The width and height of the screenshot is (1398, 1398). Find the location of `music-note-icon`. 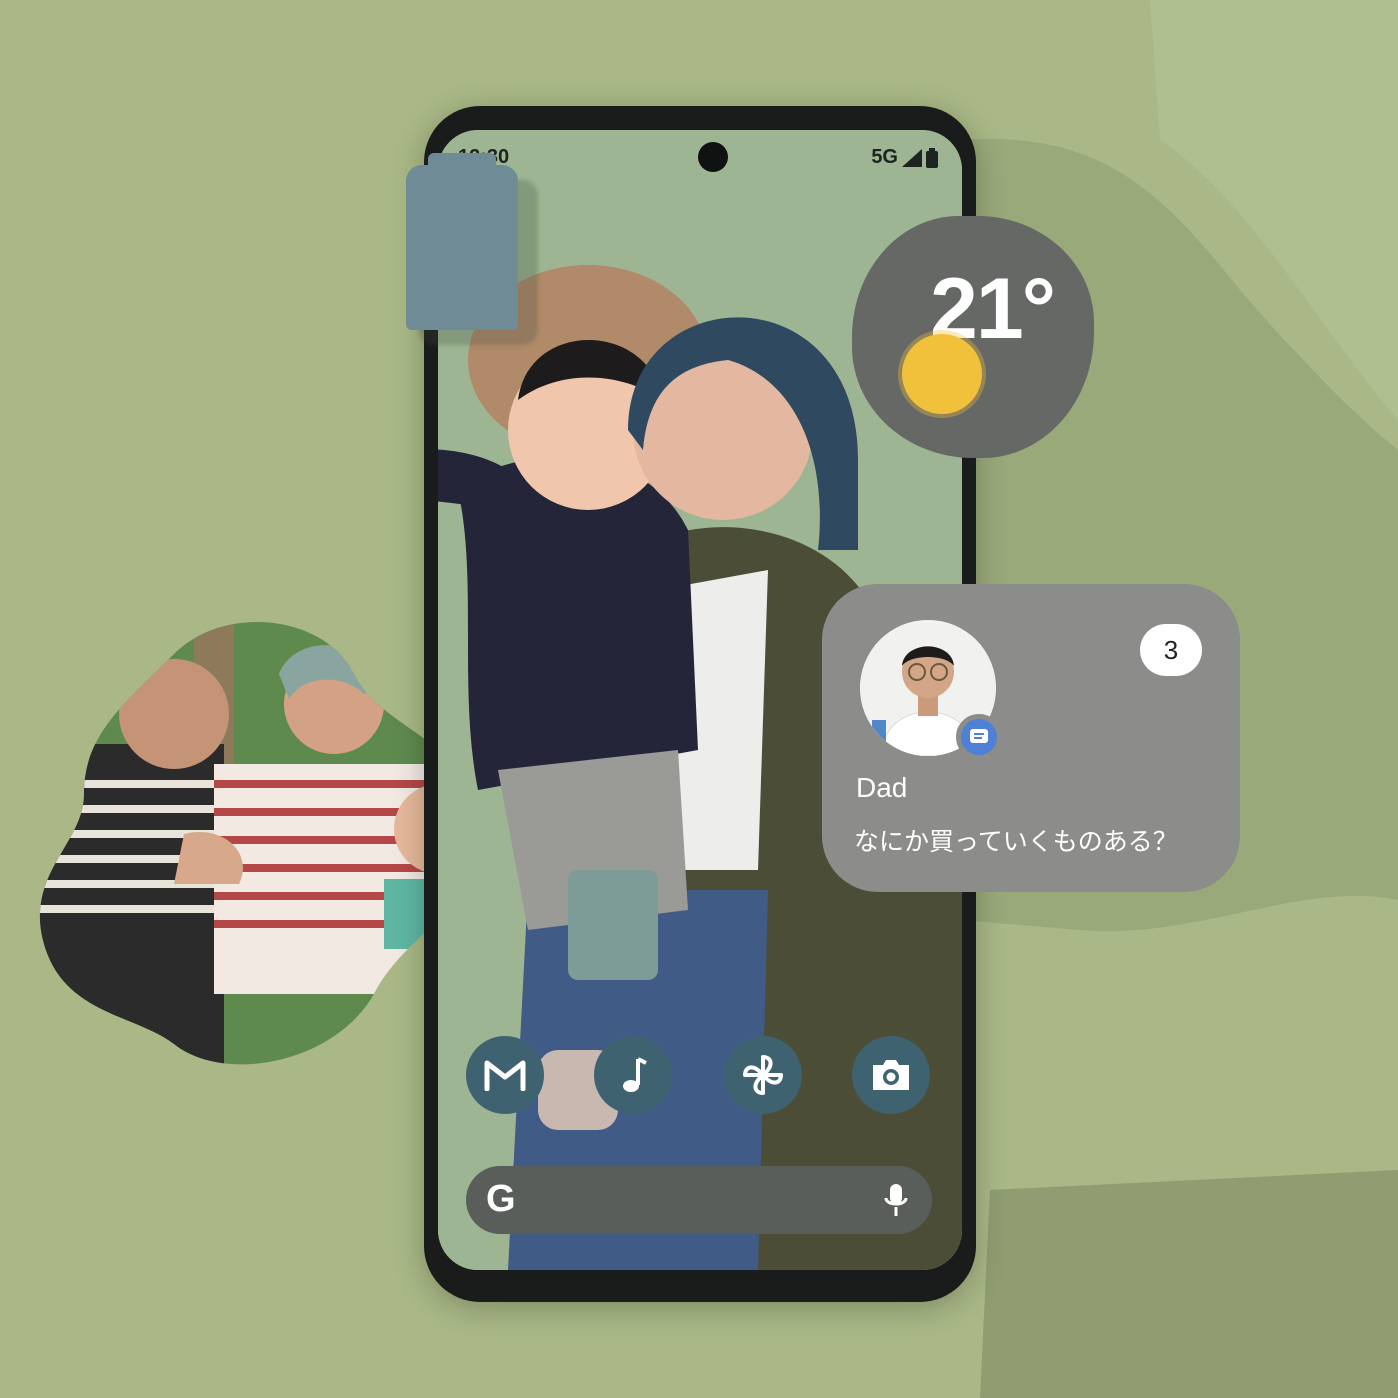

music-note-icon is located at coordinates (635, 1074).